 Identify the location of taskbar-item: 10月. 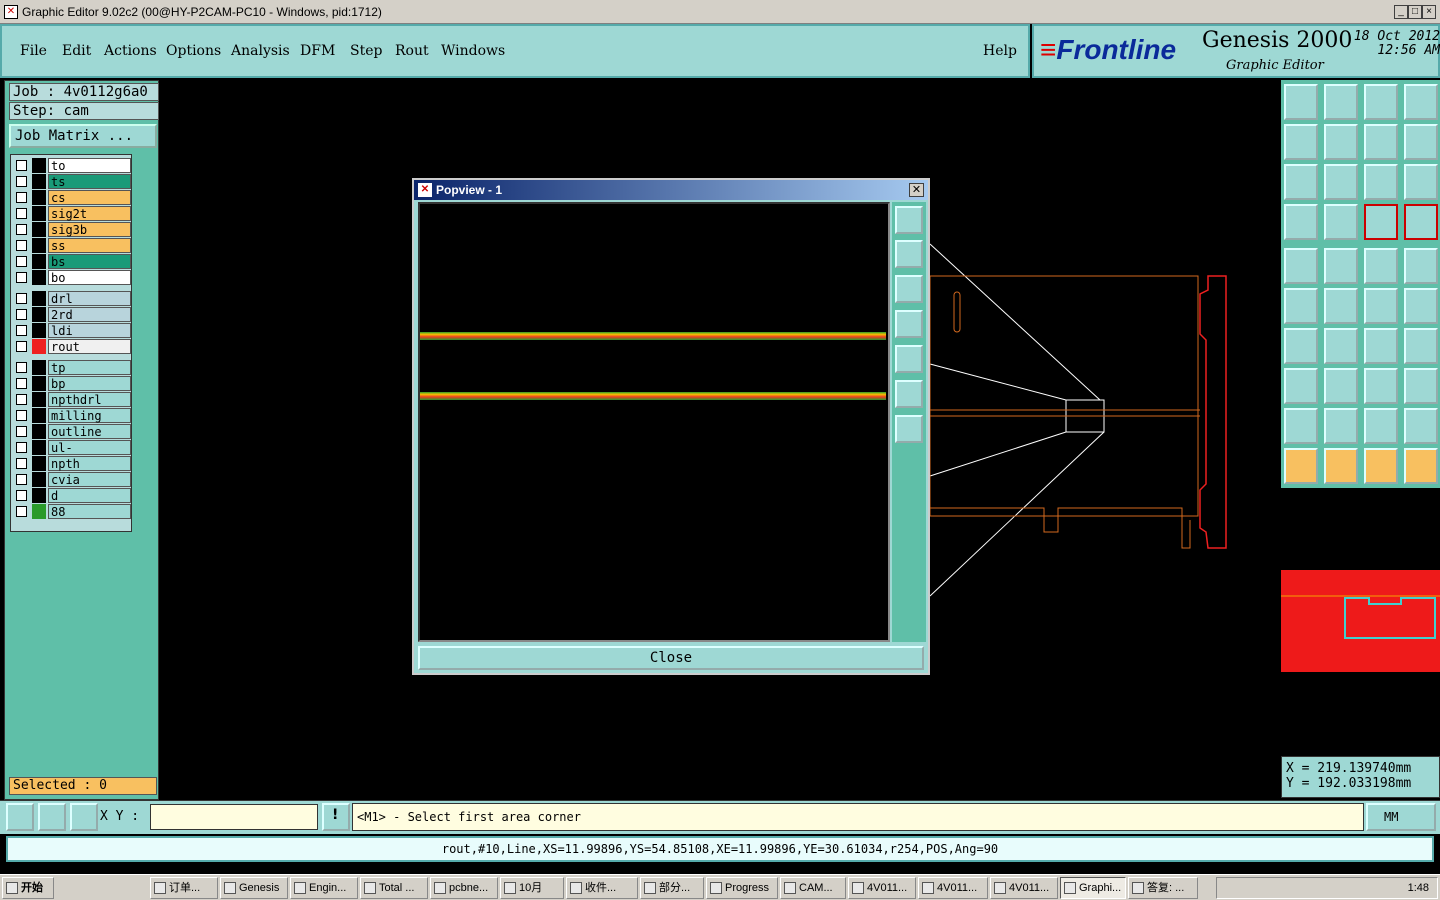
(532, 888).